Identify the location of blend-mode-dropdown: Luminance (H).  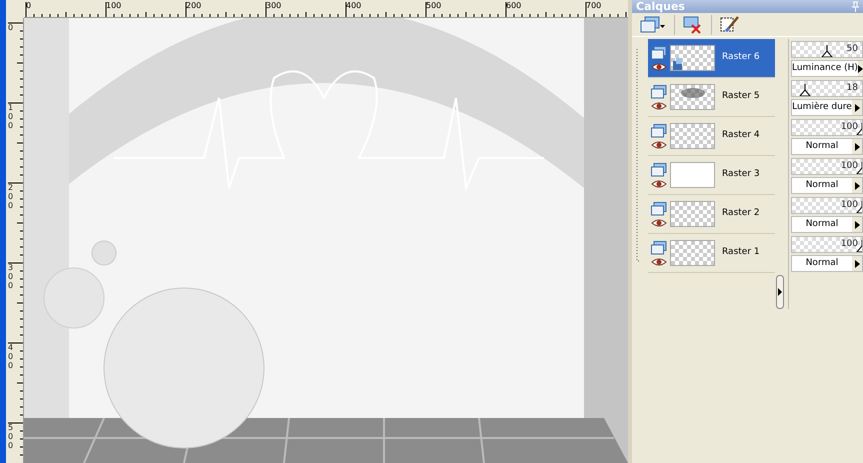
(827, 68).